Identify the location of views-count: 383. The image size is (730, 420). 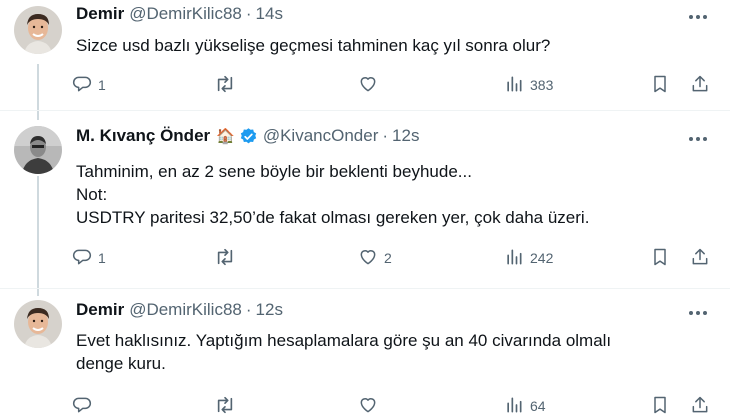
(542, 85).